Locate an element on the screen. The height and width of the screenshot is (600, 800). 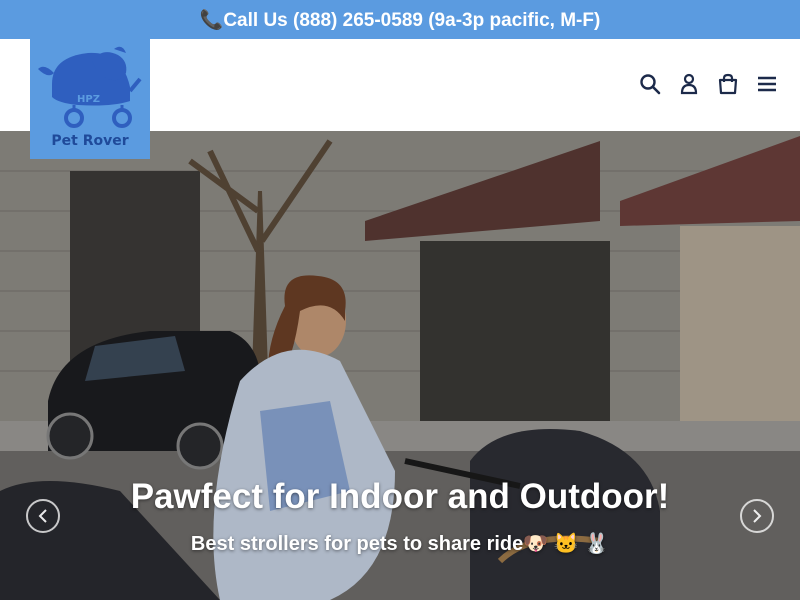
stroller-dog-logo-icon is located at coordinates (90, 87).